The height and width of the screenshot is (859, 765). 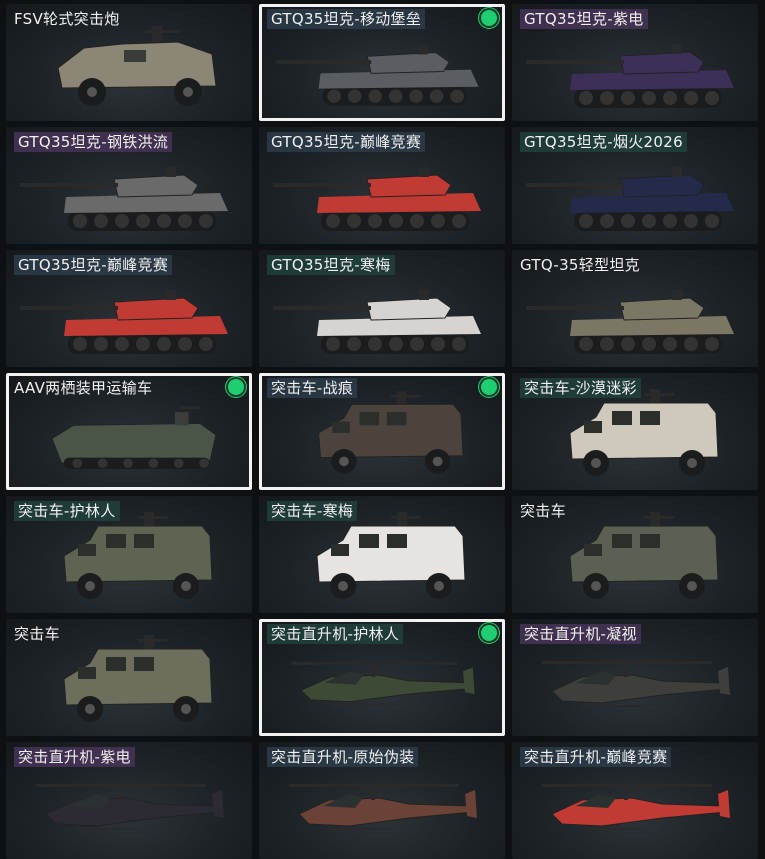 I want to click on vehicle-skin-name: 突击直升机-凝视, so click(x=580, y=634).